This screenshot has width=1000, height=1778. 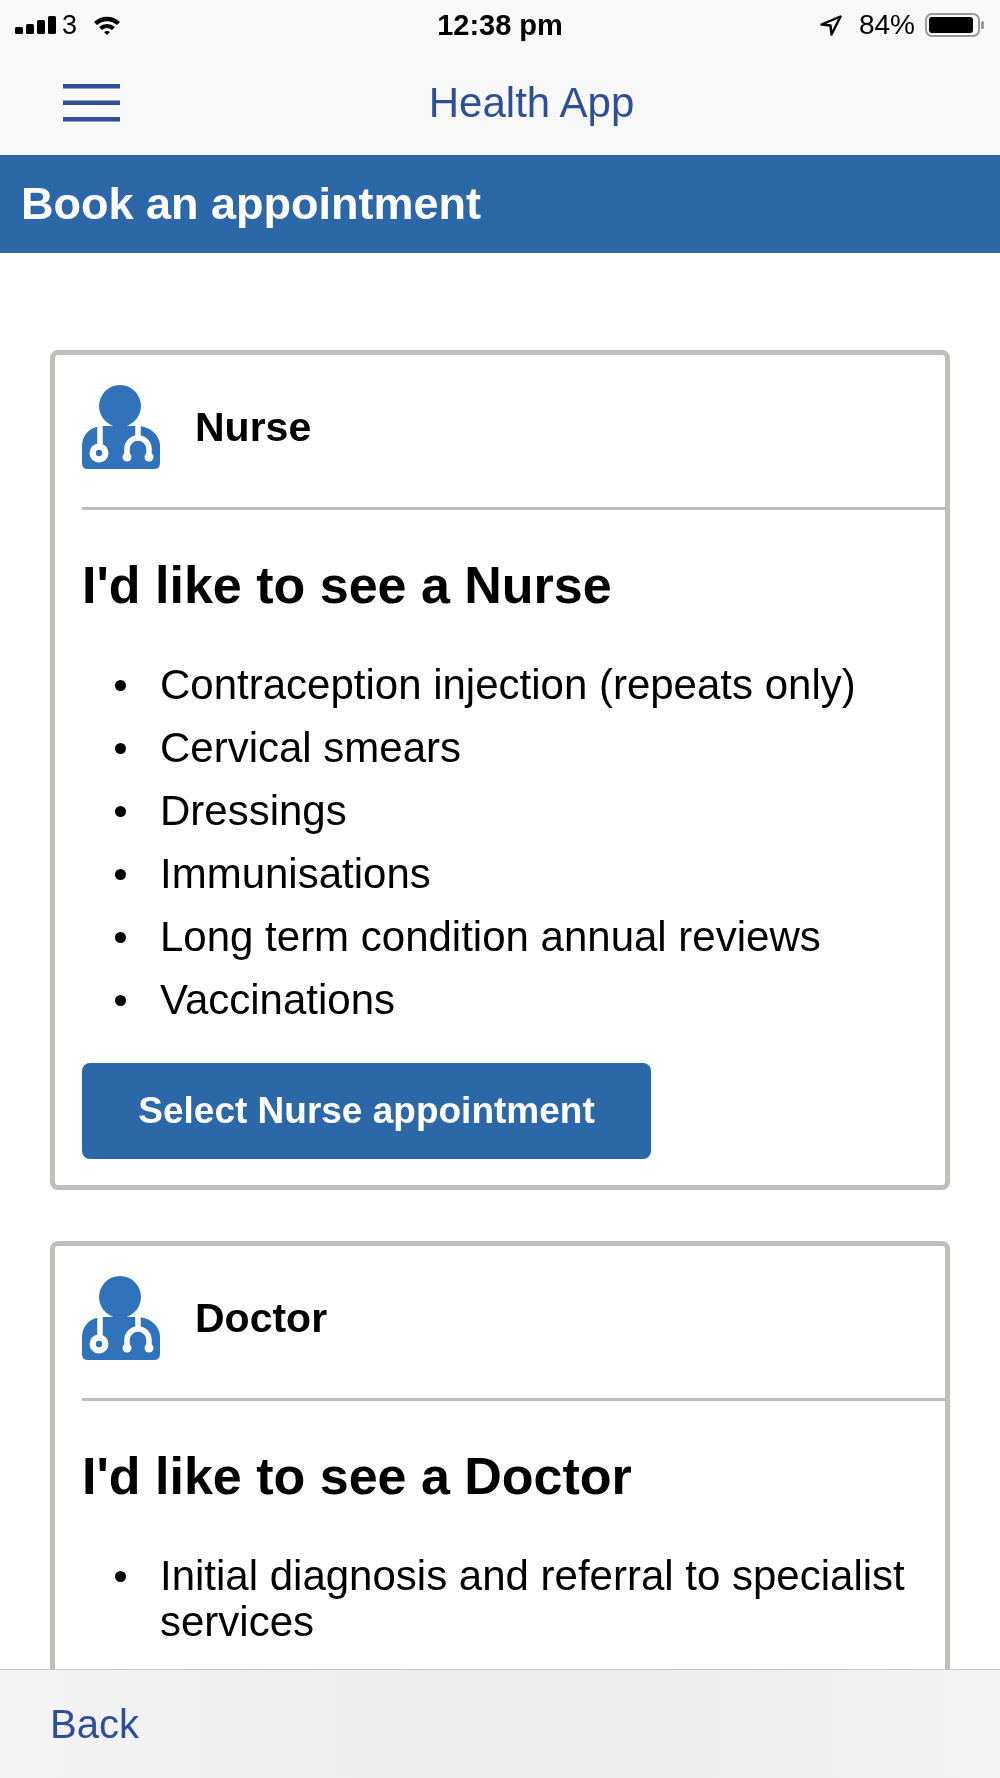 I want to click on carrier-label: 3, so click(x=70, y=25).